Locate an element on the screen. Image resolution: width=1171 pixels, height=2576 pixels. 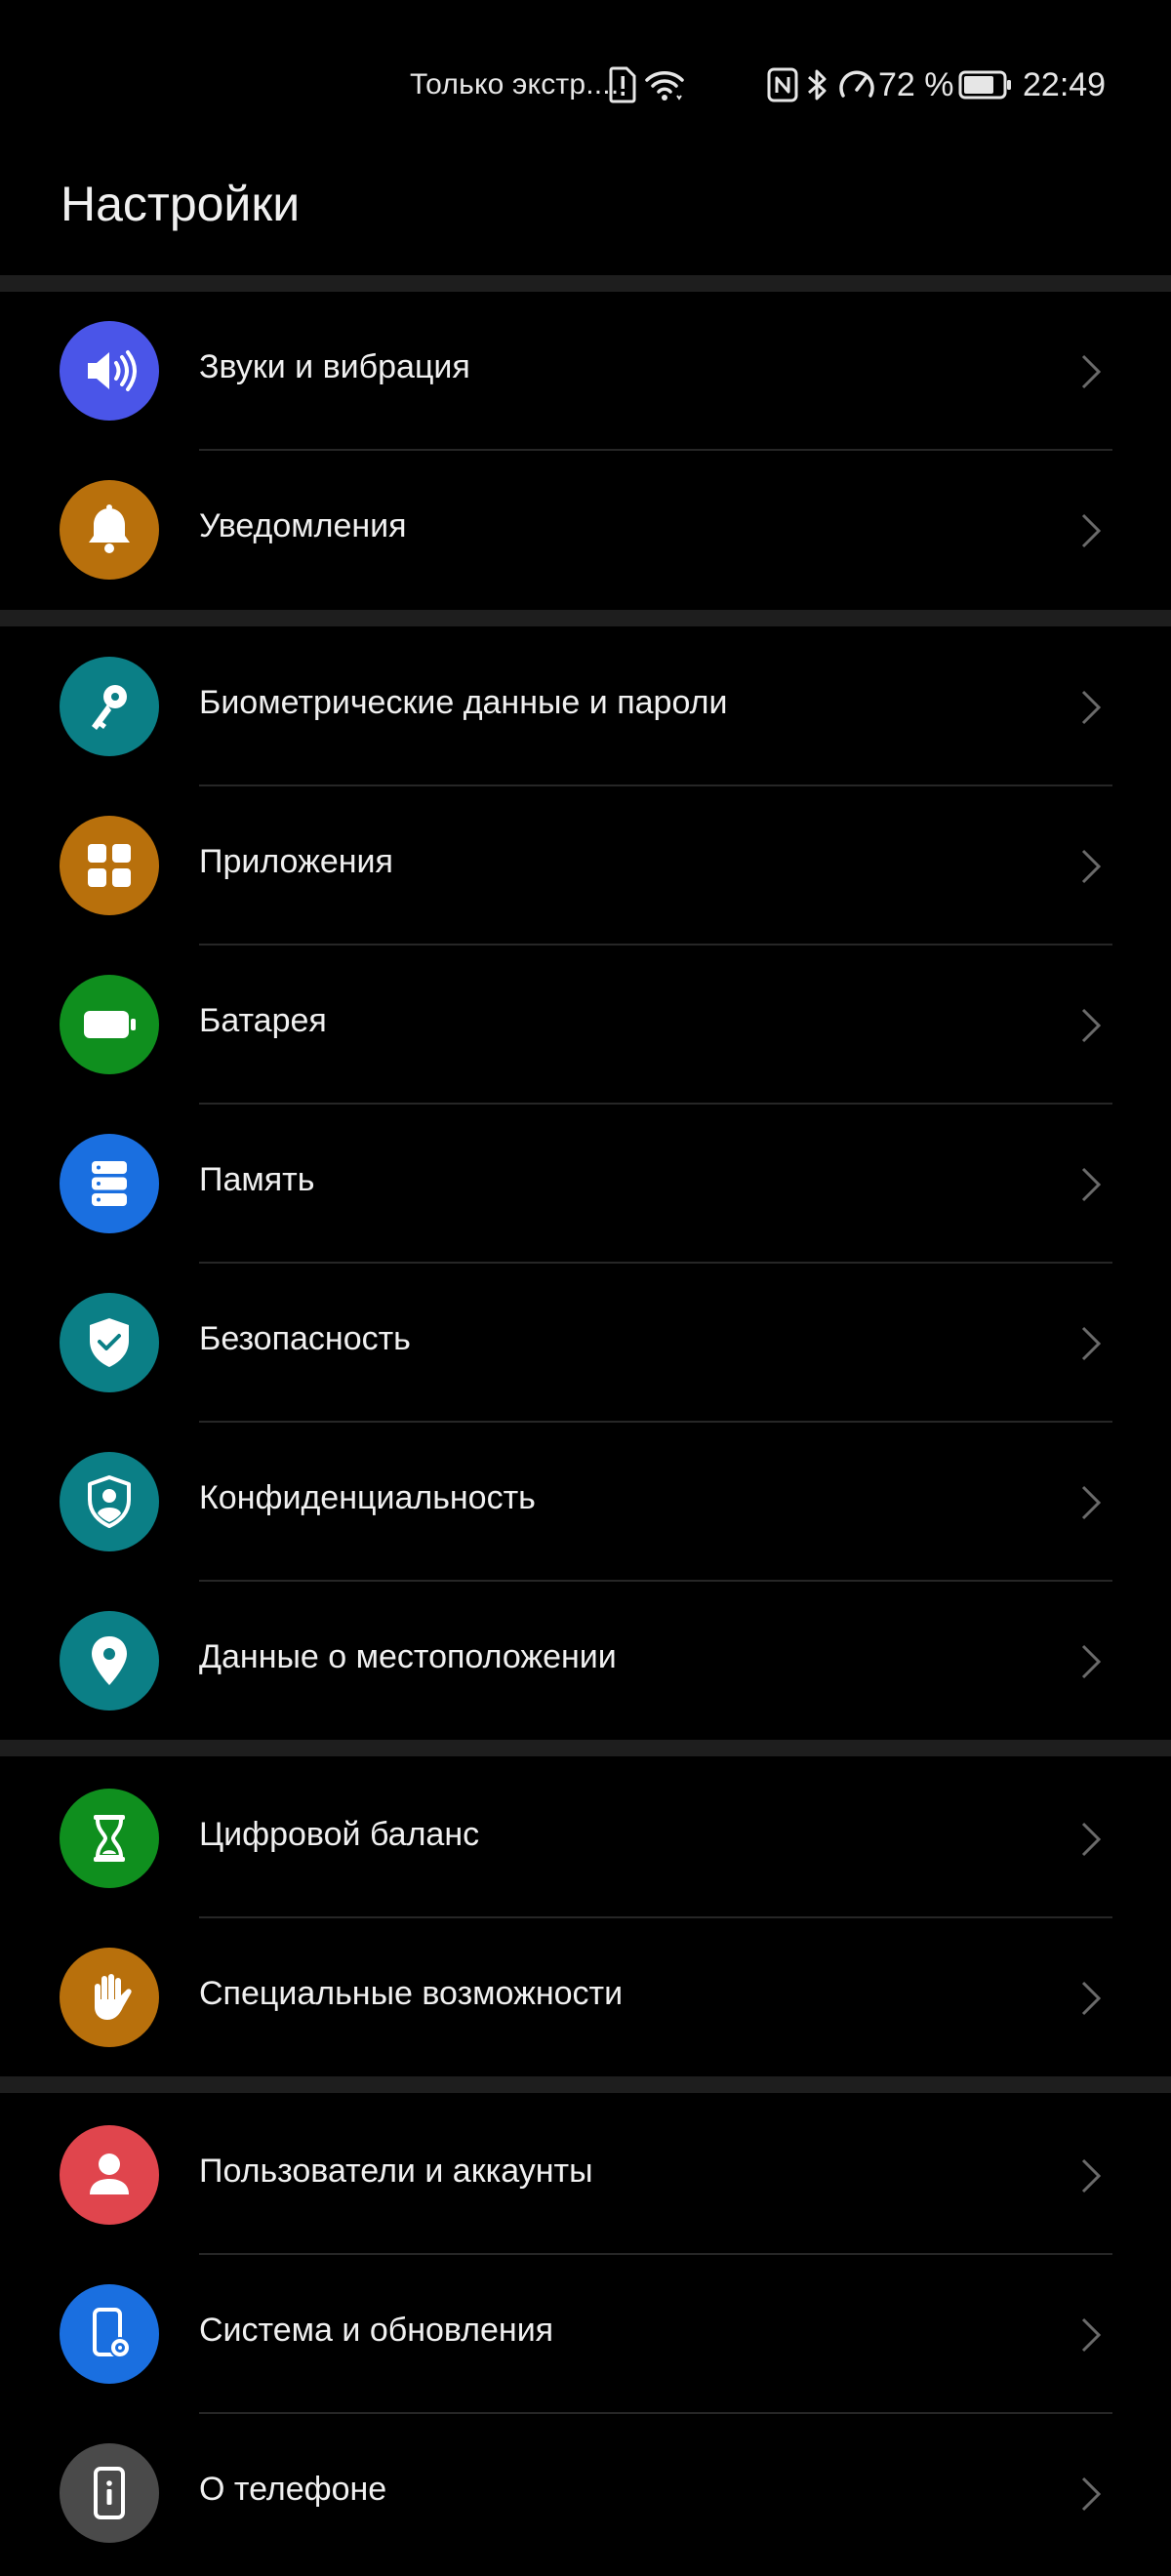
settings-item-security: Безопасность is located at coordinates (585, 1343).